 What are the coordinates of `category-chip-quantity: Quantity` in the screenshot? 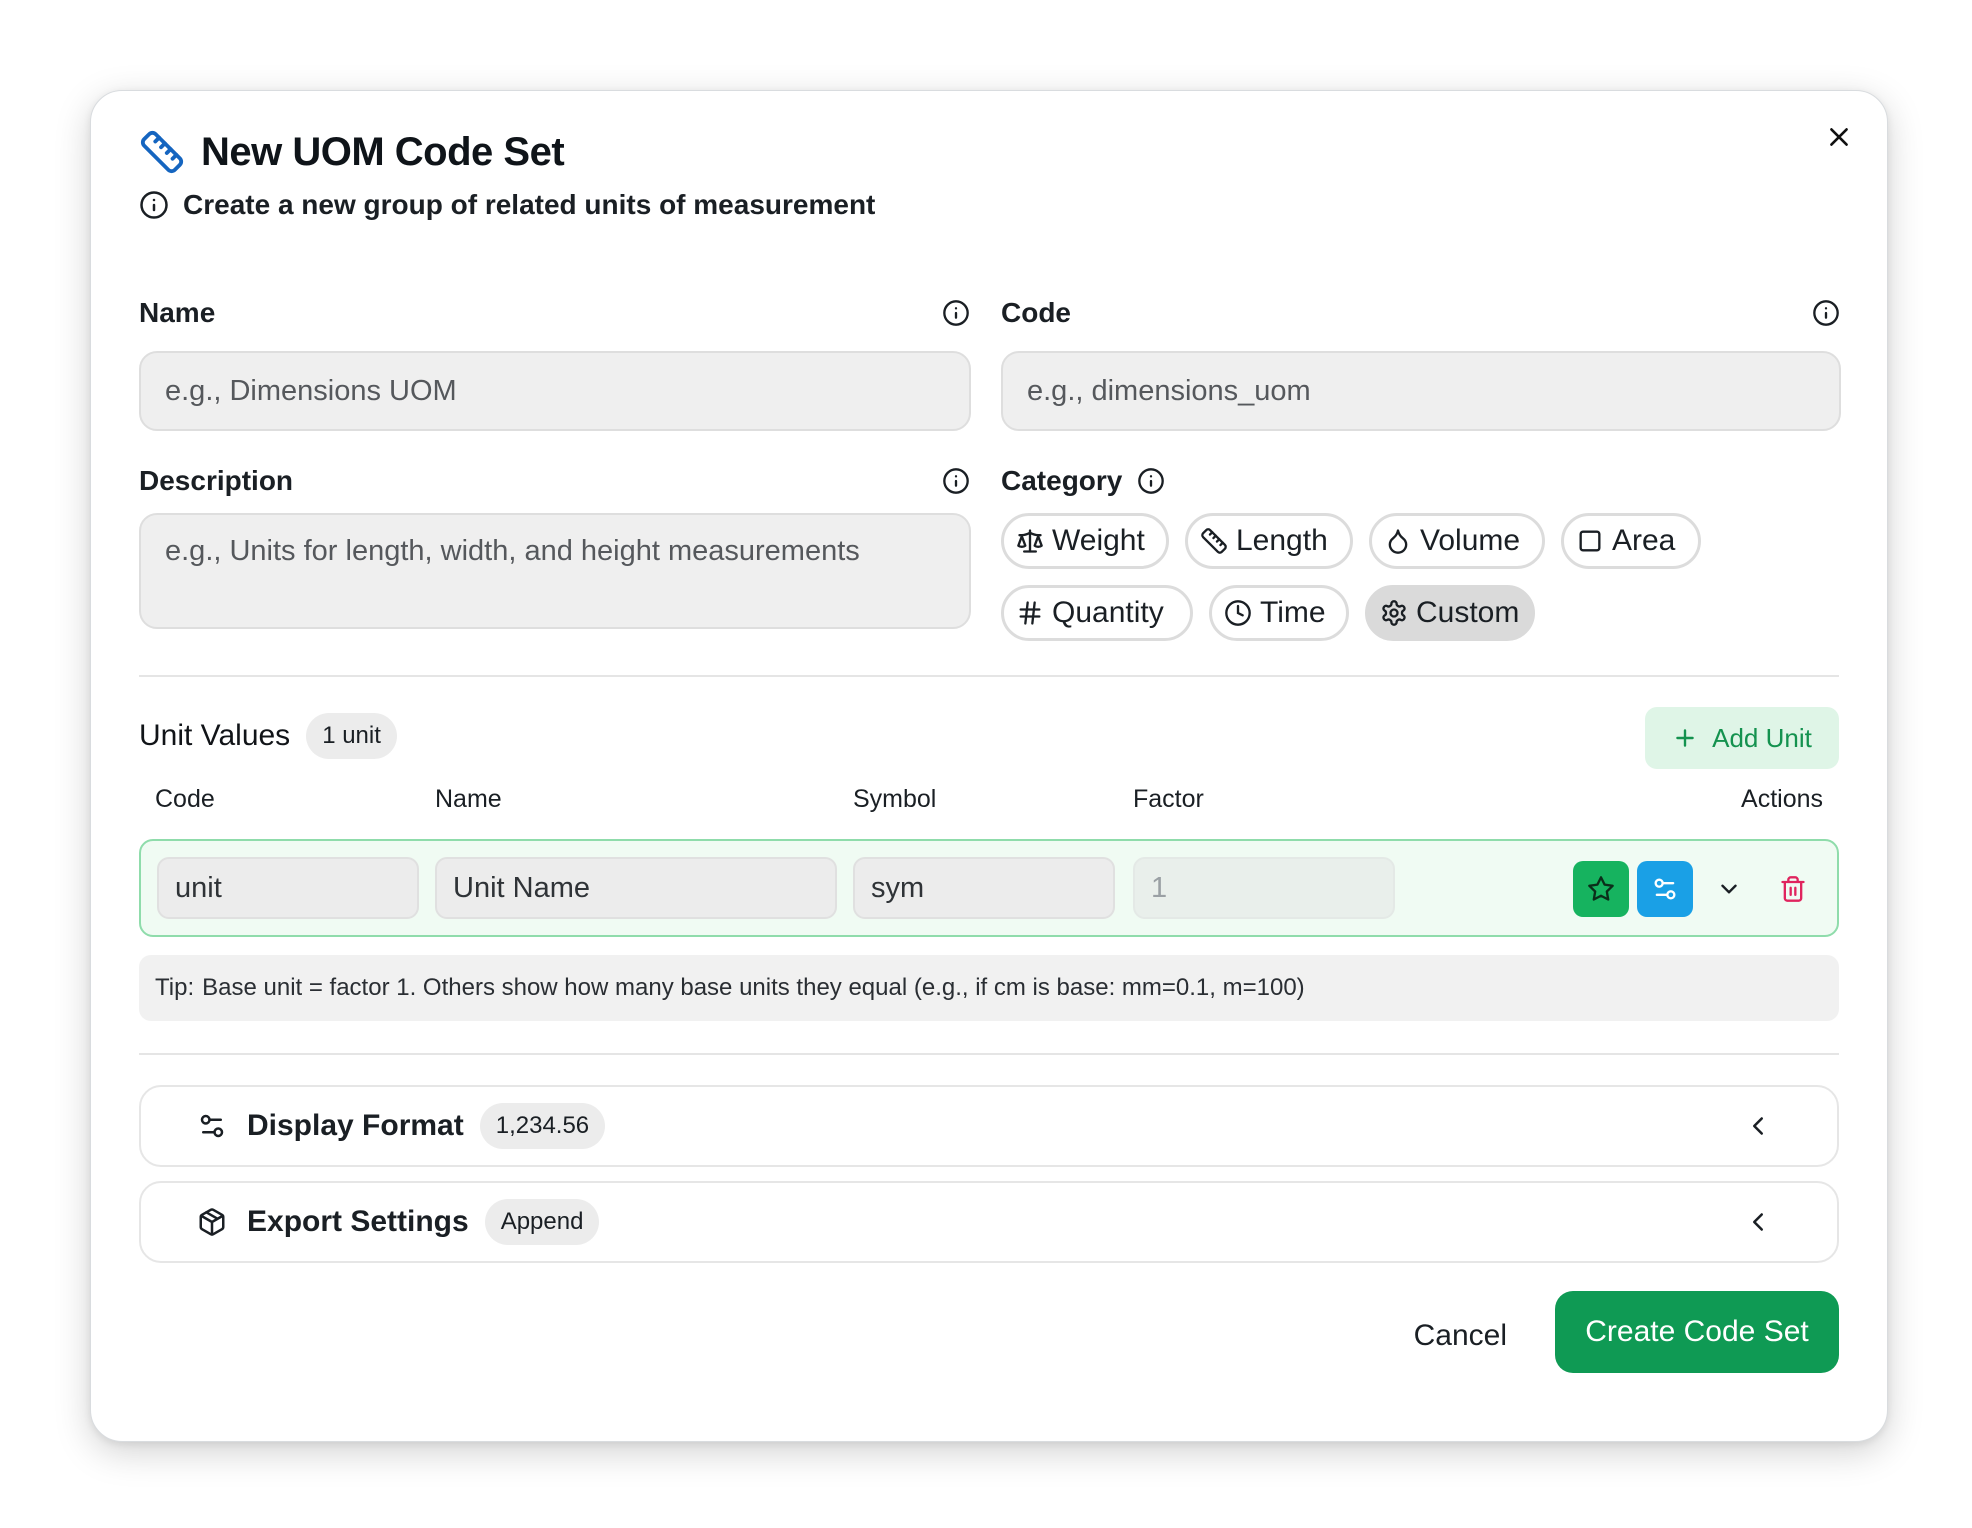 It's located at (1097, 613).